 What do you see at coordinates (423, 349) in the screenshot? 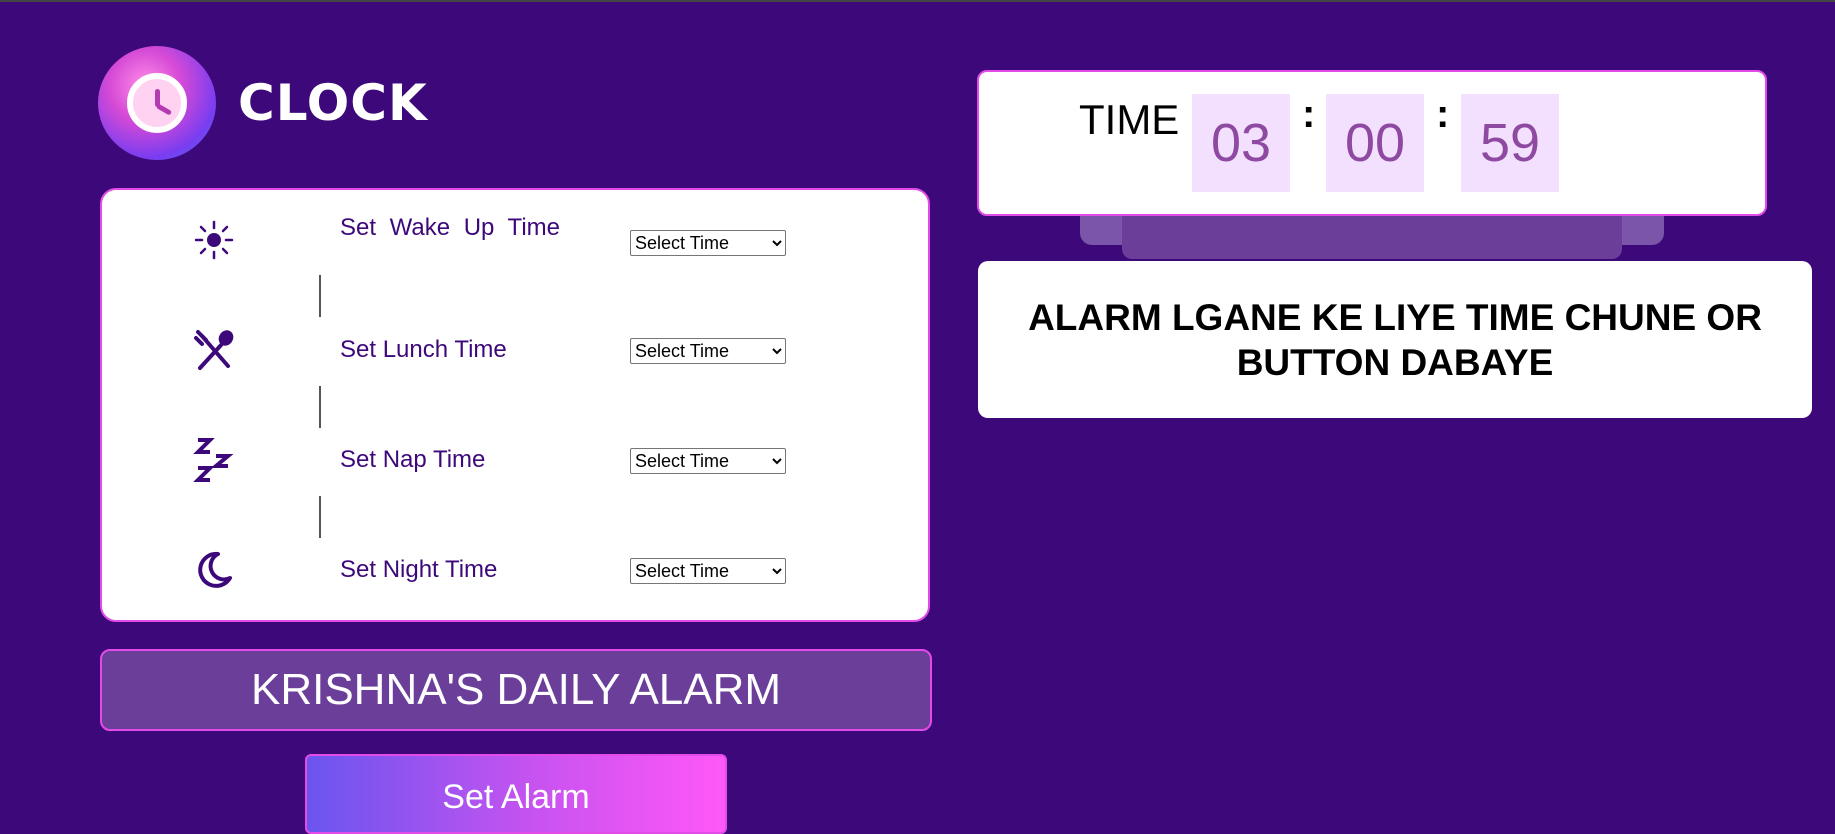
I see `lunch-time-label: Set Lunch Time` at bounding box center [423, 349].